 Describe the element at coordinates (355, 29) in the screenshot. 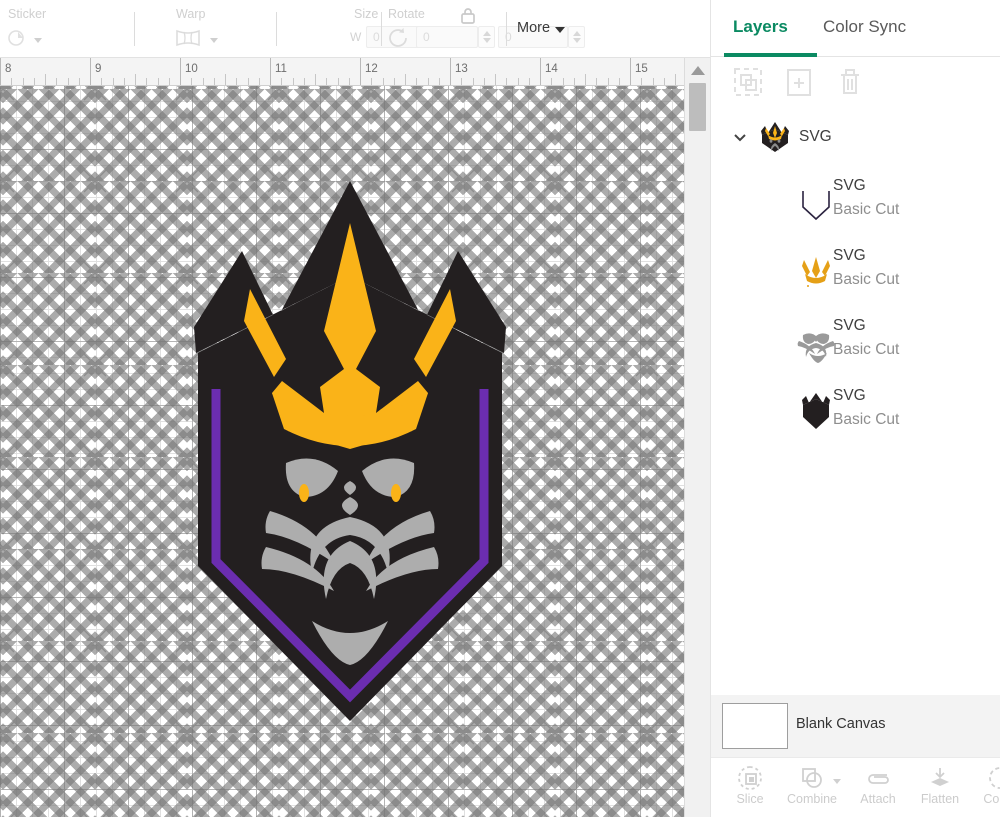

I see `edit-toolbar: Sticker Warp Size W 0 0 Rotate 0 More` at that location.